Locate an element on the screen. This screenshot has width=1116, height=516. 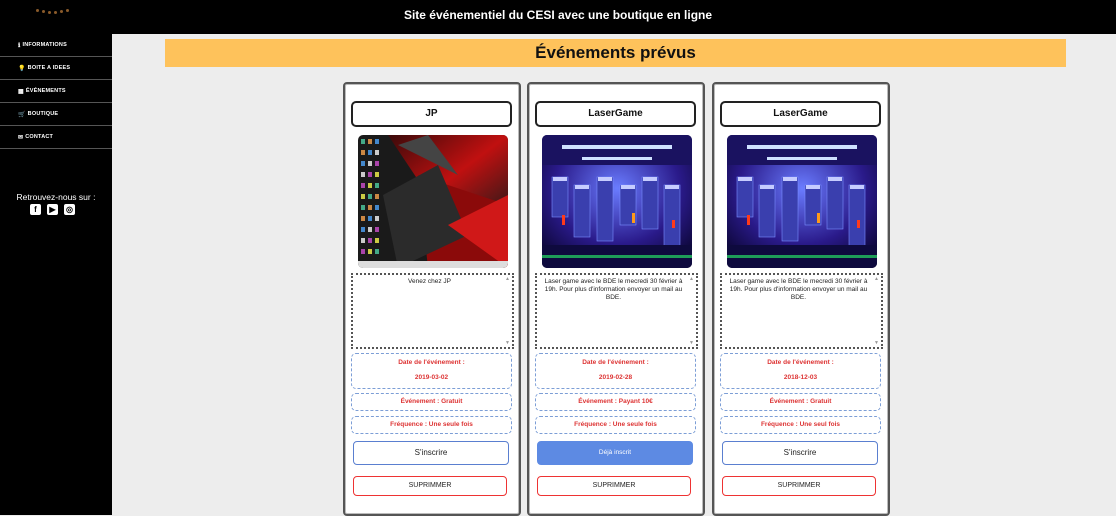
sidebar-item-label: BOITE A IDEES is located at coordinates (49, 68).